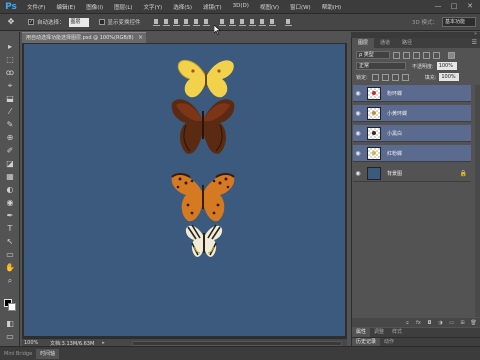  What do you see at coordinates (241, 7) in the screenshot?
I see `menu-3d: 3D(D)` at bounding box center [241, 7].